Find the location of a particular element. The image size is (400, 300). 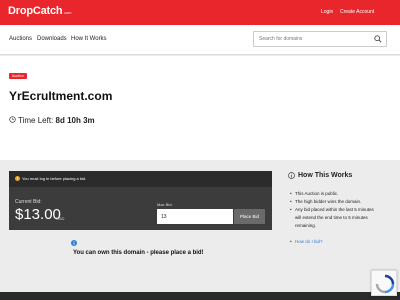

logo: DropCatch.com is located at coordinates (40, 11).